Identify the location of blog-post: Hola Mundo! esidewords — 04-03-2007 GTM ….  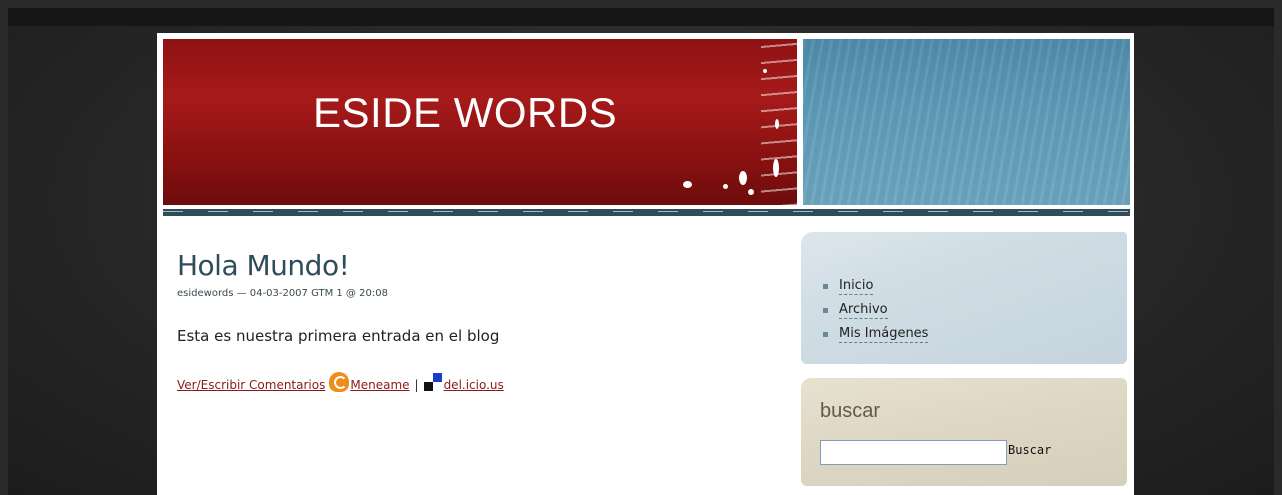
(477, 321).